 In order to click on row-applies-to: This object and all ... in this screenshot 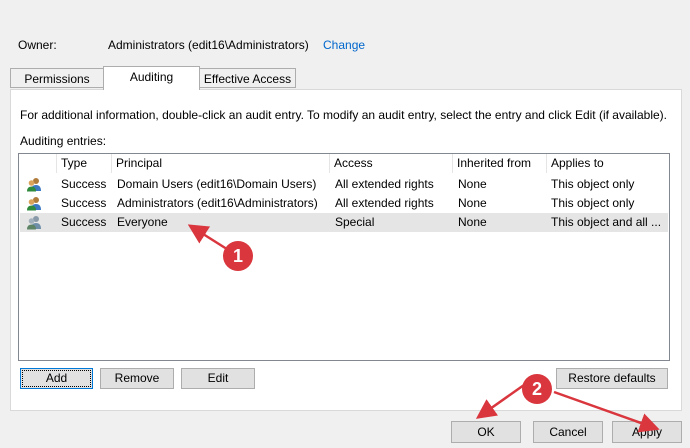, I will do `click(606, 222)`.